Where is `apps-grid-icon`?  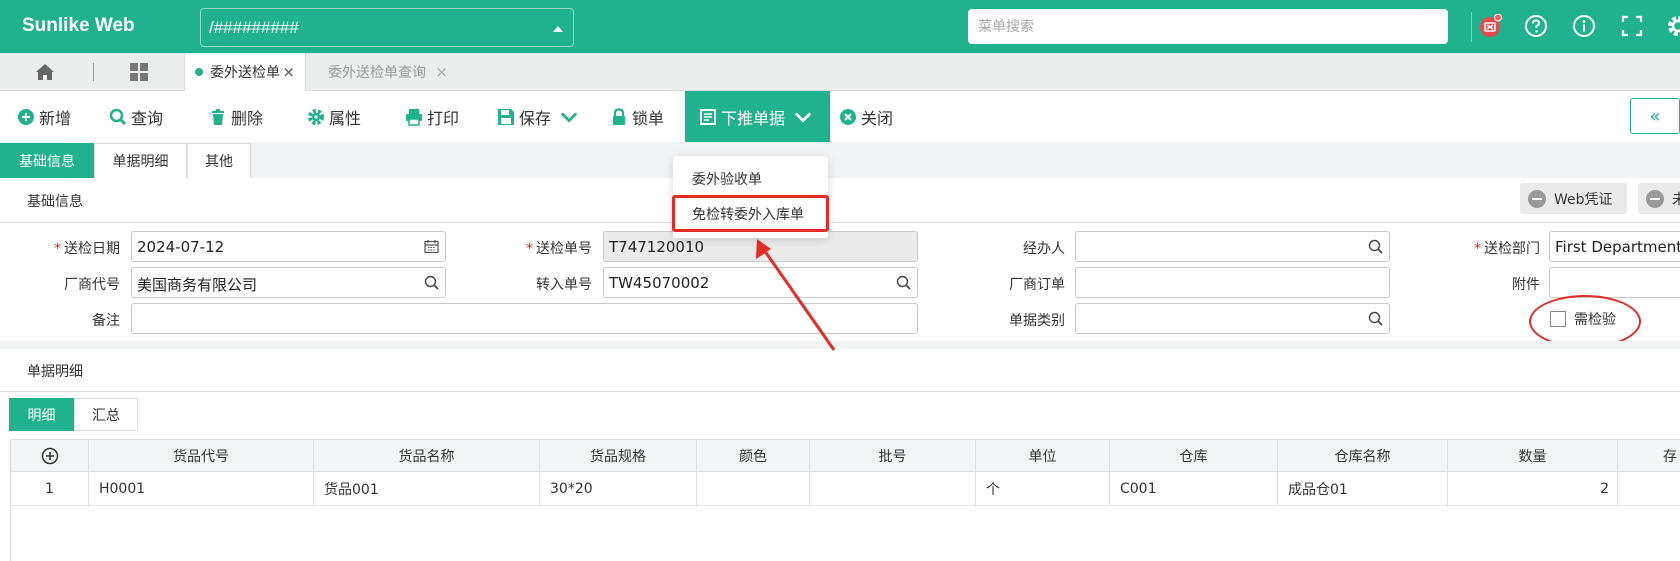
apps-grid-icon is located at coordinates (139, 72).